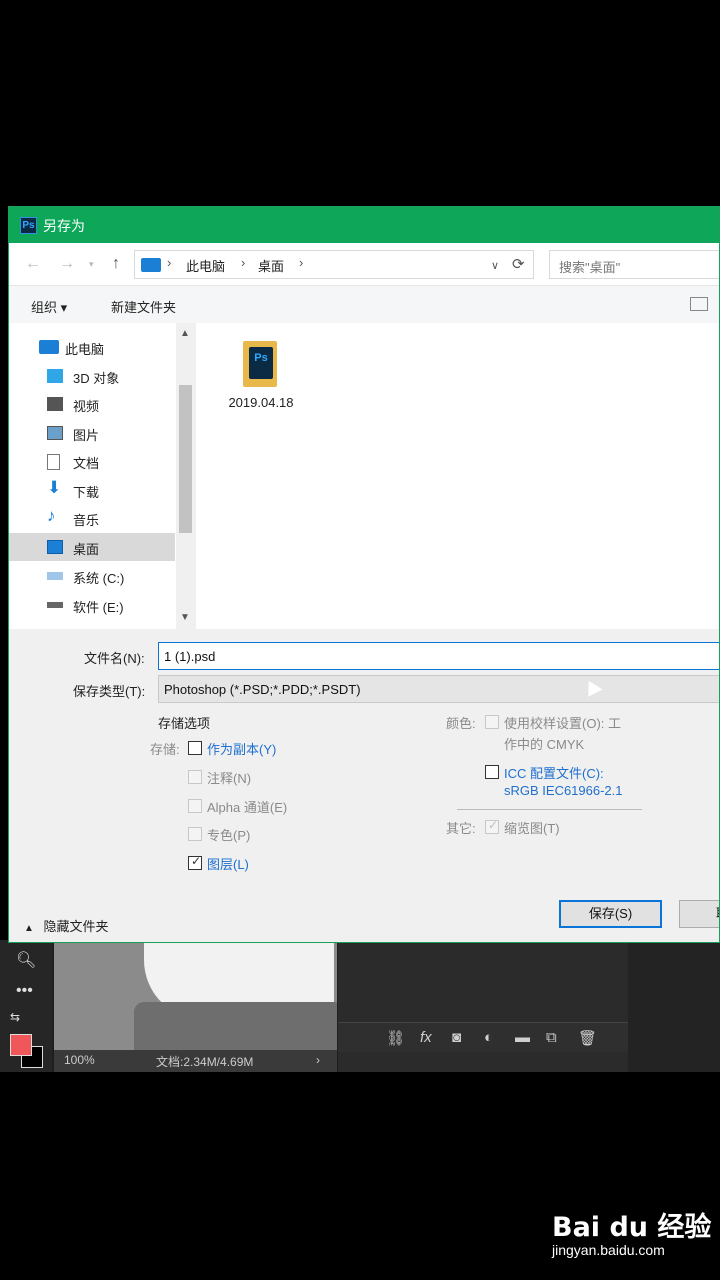 The width and height of the screenshot is (720, 1280). What do you see at coordinates (590, 267) in the screenshot?
I see `search-placeholder: 搜索"桌面"` at bounding box center [590, 267].